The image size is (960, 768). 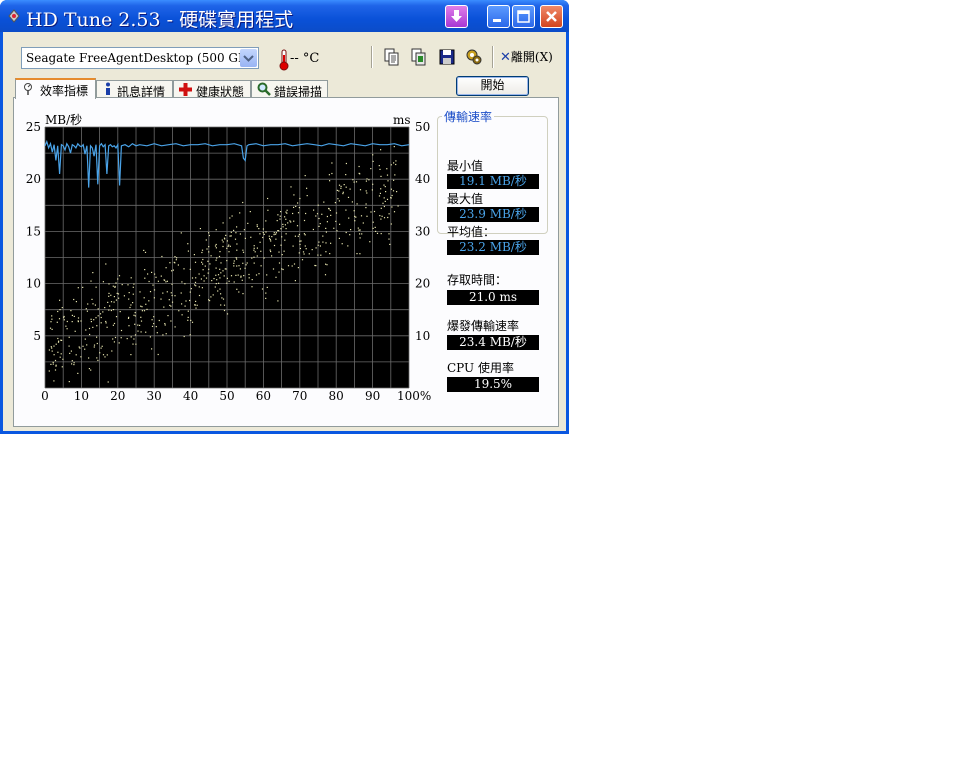 I want to click on x-tick-label: 50, so click(x=226, y=396).